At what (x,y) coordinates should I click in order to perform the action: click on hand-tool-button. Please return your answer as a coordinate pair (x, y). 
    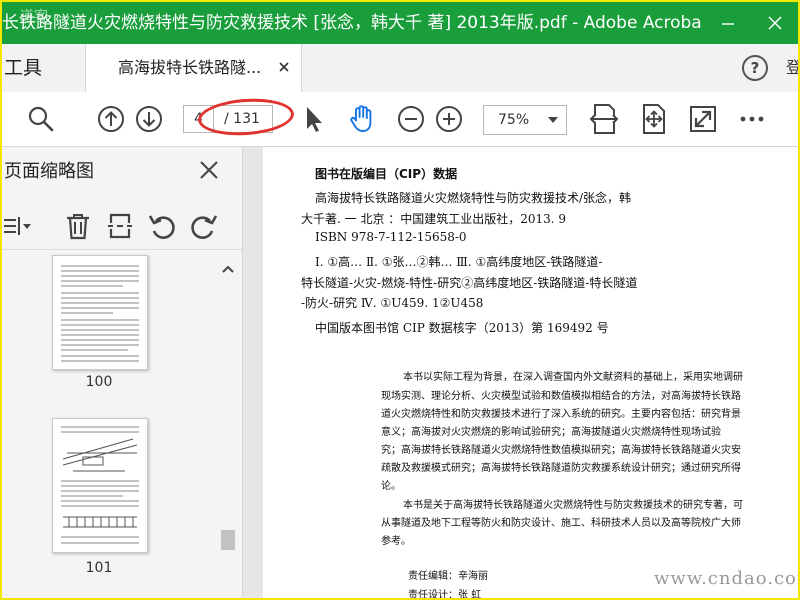
    Looking at the image, I should click on (362, 119).